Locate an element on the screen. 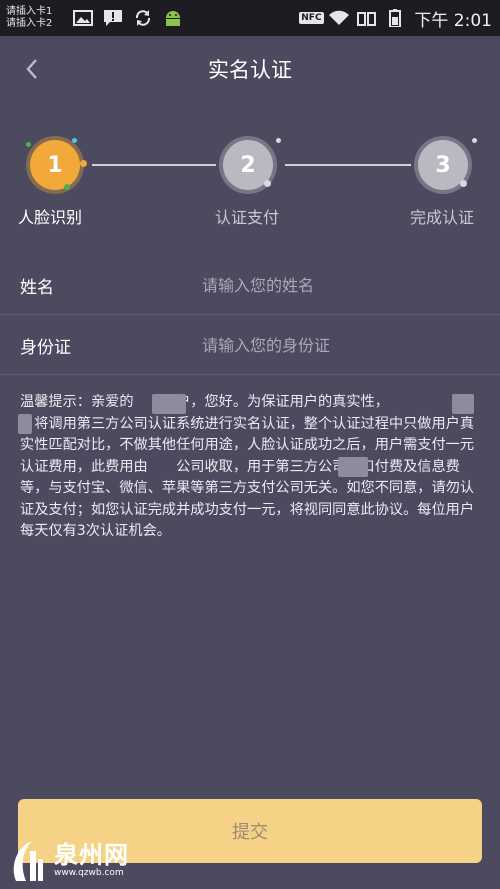  watermark-name: 泉州网 is located at coordinates (91, 855).